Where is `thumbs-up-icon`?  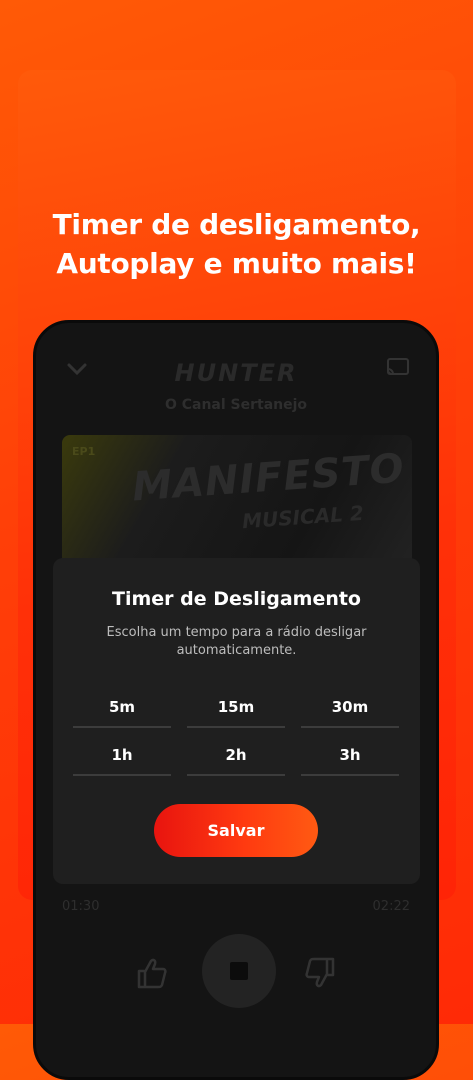
thumbs-up-icon is located at coordinates (152, 973).